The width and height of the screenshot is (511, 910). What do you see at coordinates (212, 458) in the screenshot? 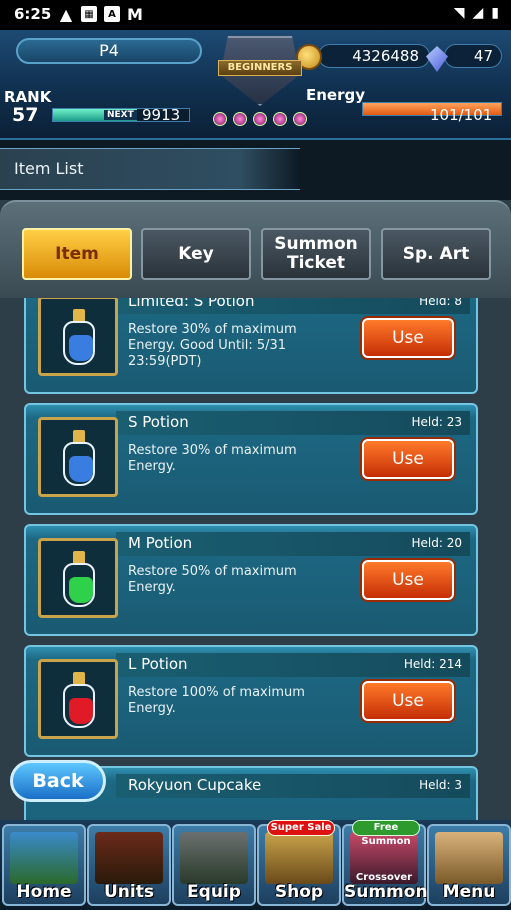
I see `item-description: Restore 30% of maximum Energy.` at bounding box center [212, 458].